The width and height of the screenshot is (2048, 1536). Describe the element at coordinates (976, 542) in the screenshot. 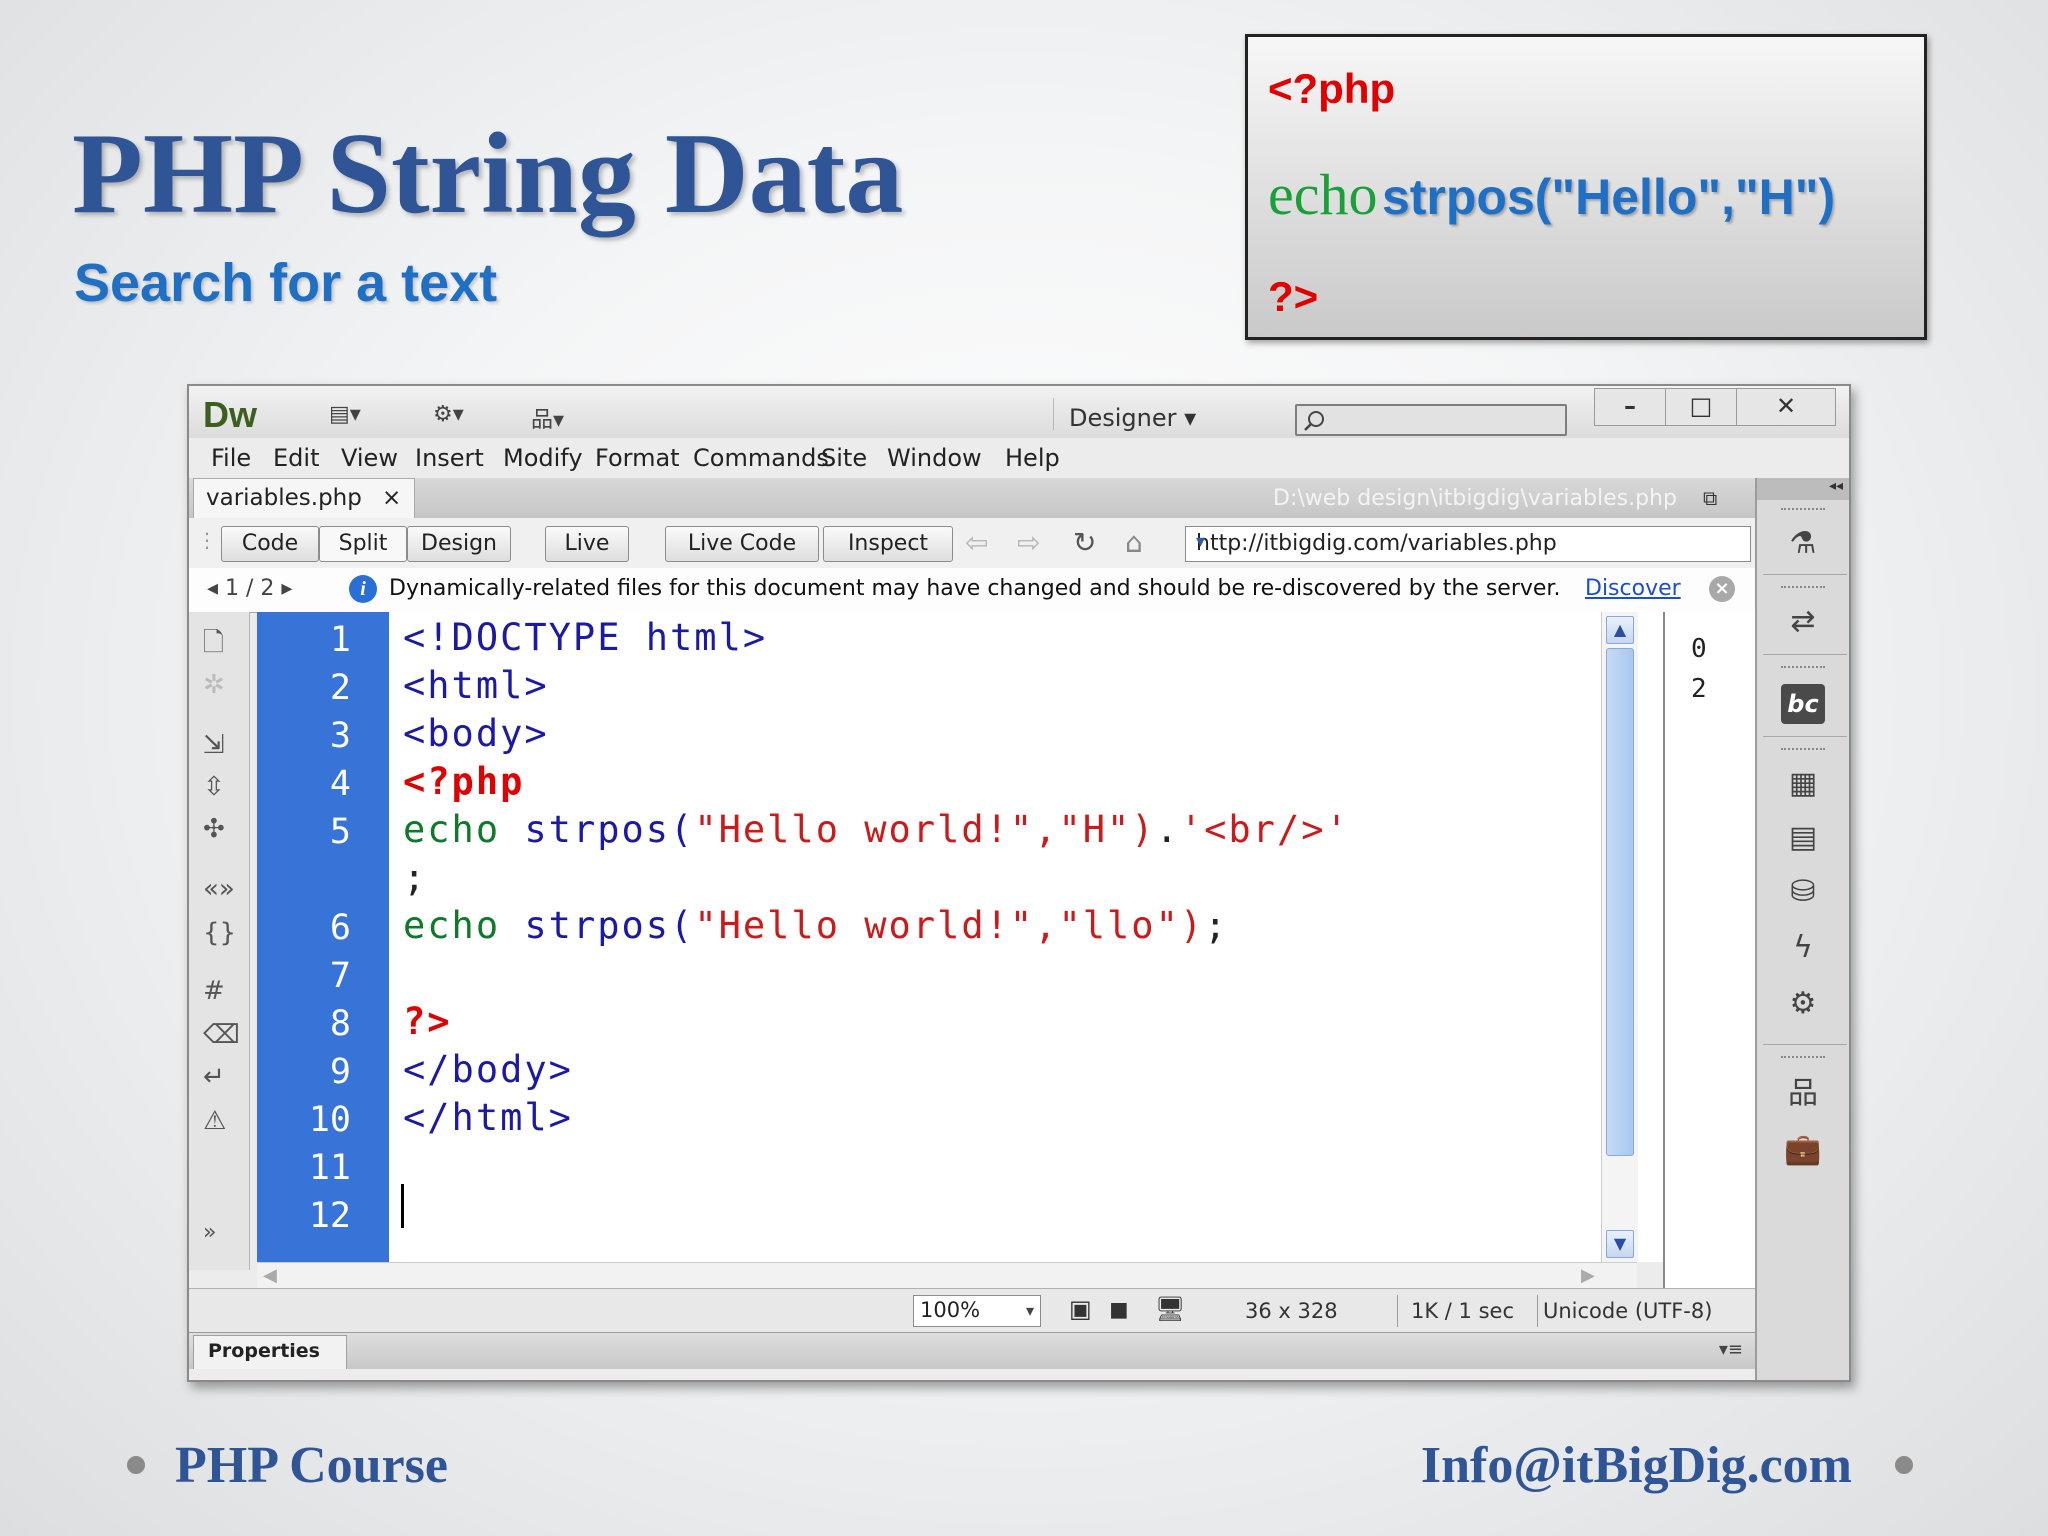

I see `back-arrow-icon: ⇦` at that location.